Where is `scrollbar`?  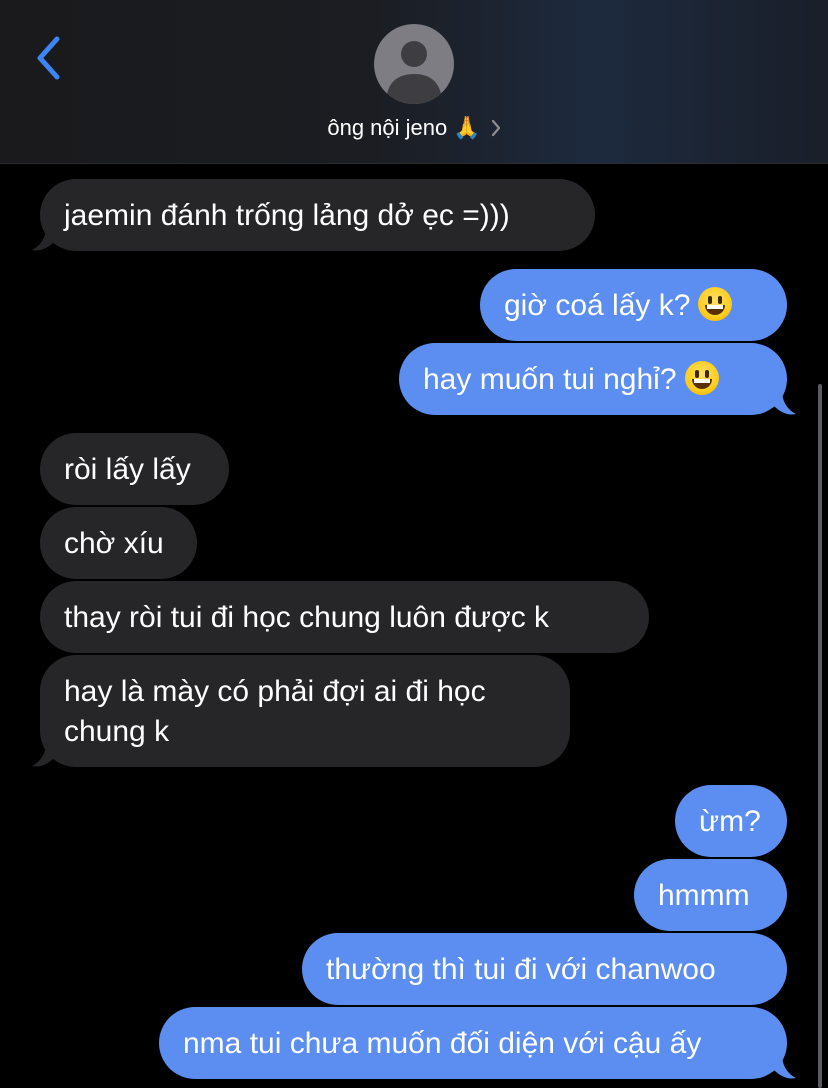 scrollbar is located at coordinates (820, 736).